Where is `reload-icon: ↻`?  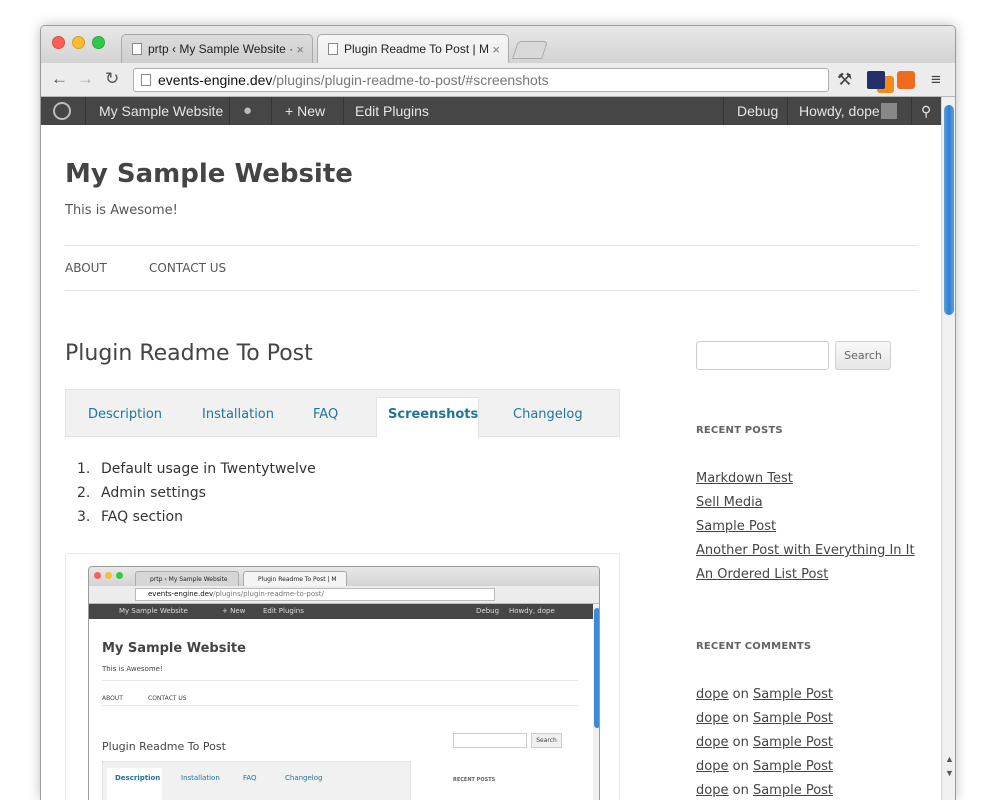 reload-icon: ↻ is located at coordinates (112, 79).